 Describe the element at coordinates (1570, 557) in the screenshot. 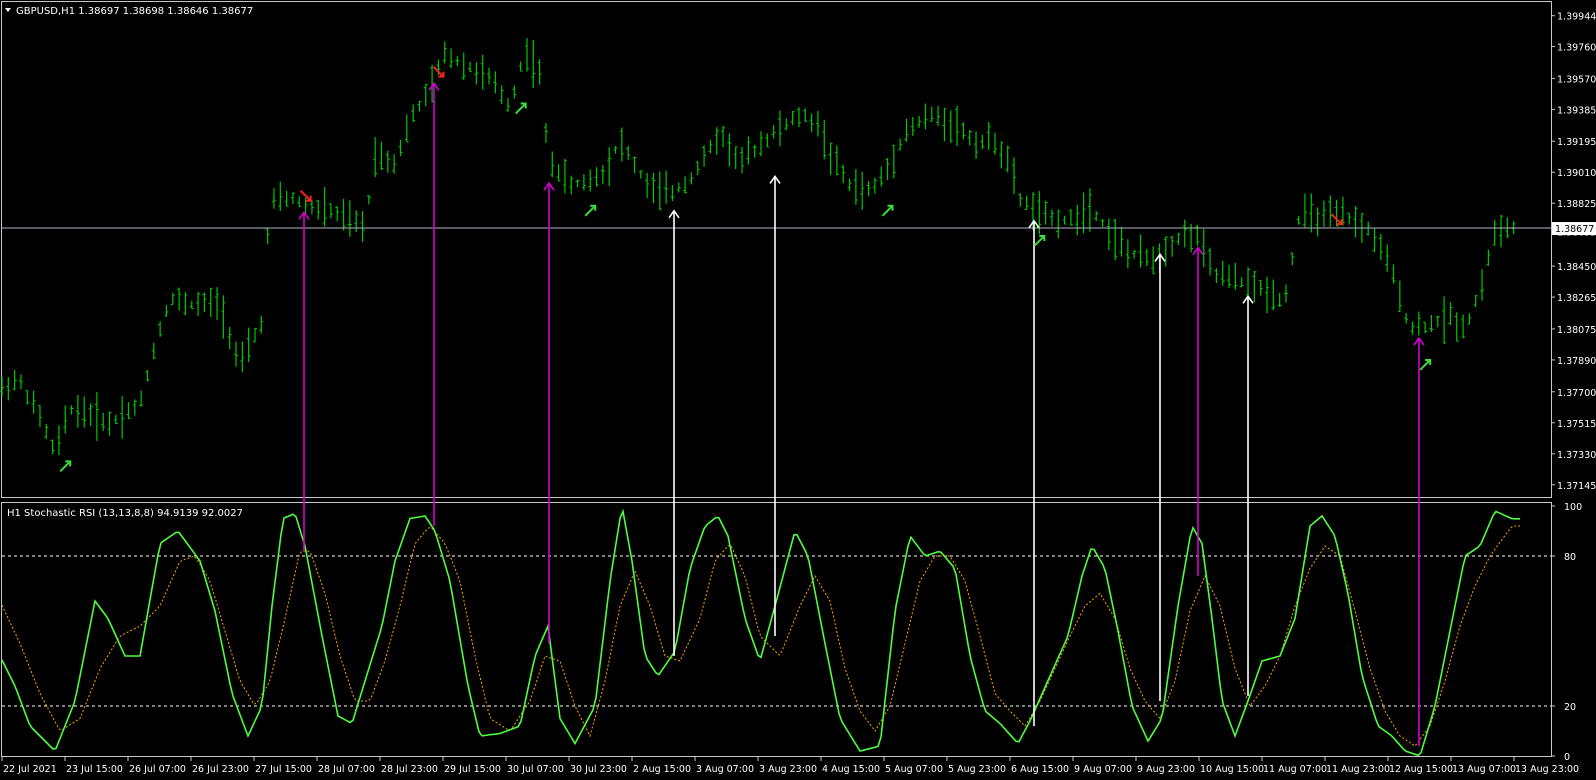

I see `stoch-tick-label: 80` at that location.